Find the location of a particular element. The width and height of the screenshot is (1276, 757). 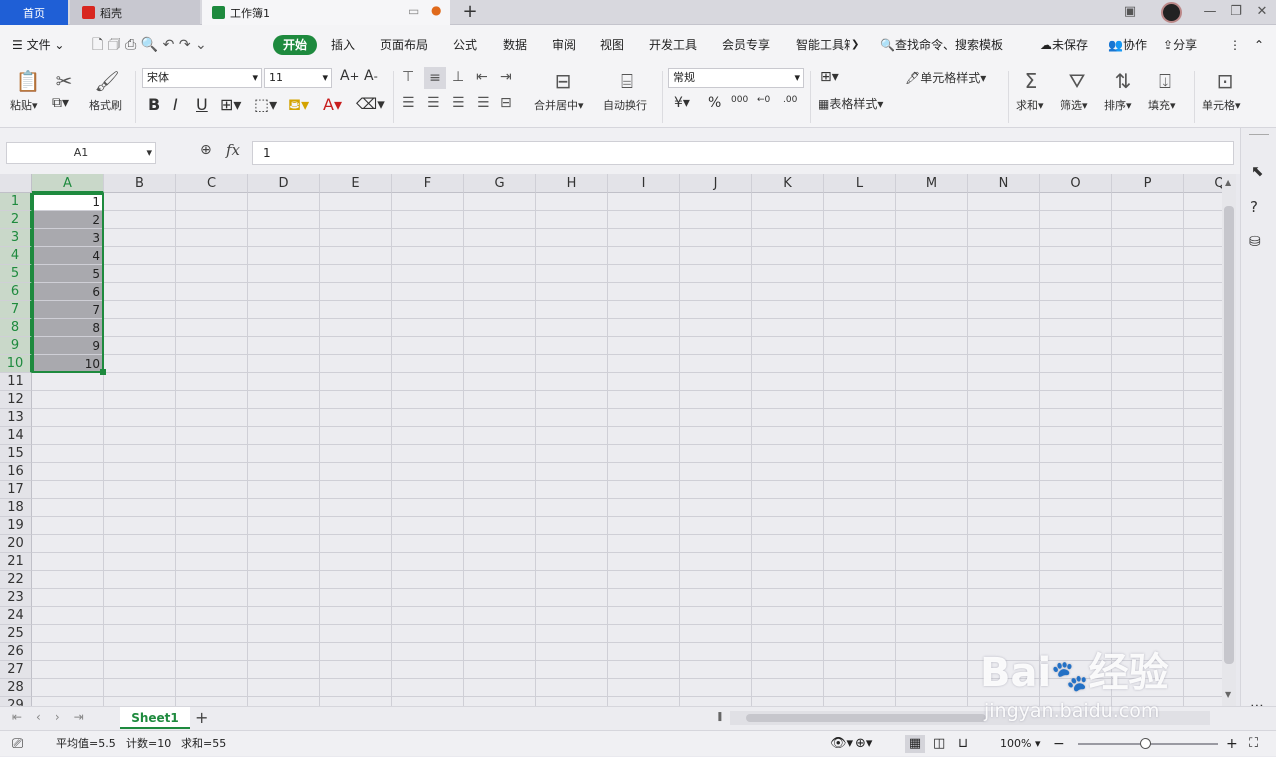

cell-icon: ⊡ is located at coordinates (1225, 81).